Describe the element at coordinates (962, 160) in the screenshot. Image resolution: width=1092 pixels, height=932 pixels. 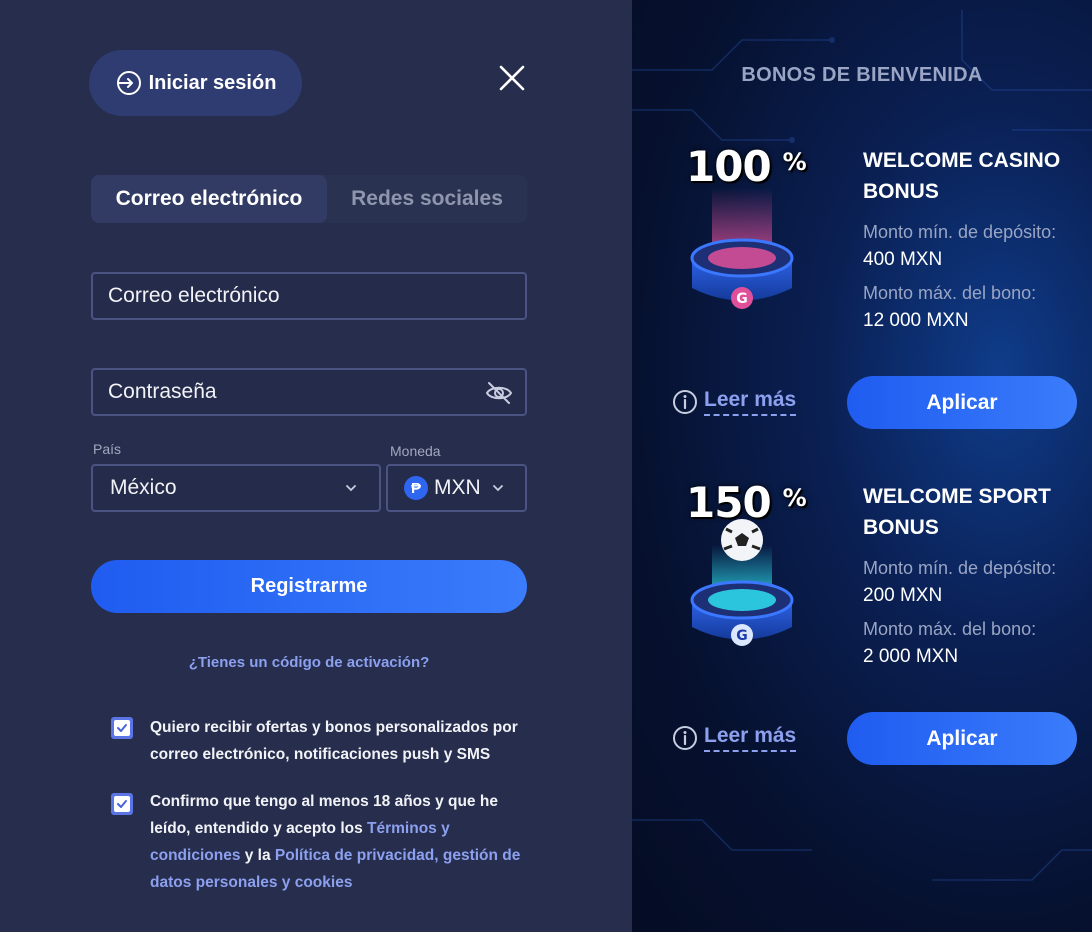
I see `casino-name-1: WELCOME CASINO` at that location.